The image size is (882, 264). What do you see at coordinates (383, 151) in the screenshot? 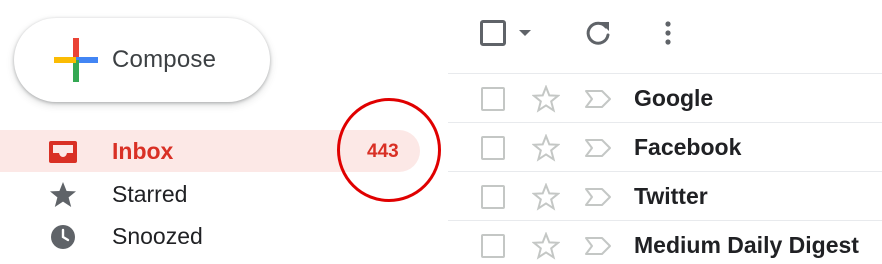
I see `unread-count-badge: 443` at bounding box center [383, 151].